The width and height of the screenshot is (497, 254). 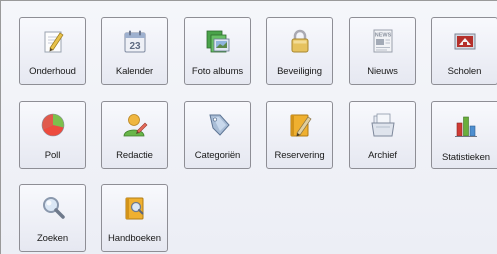 I want to click on tile-statistieken: Statistieken, so click(x=464, y=135).